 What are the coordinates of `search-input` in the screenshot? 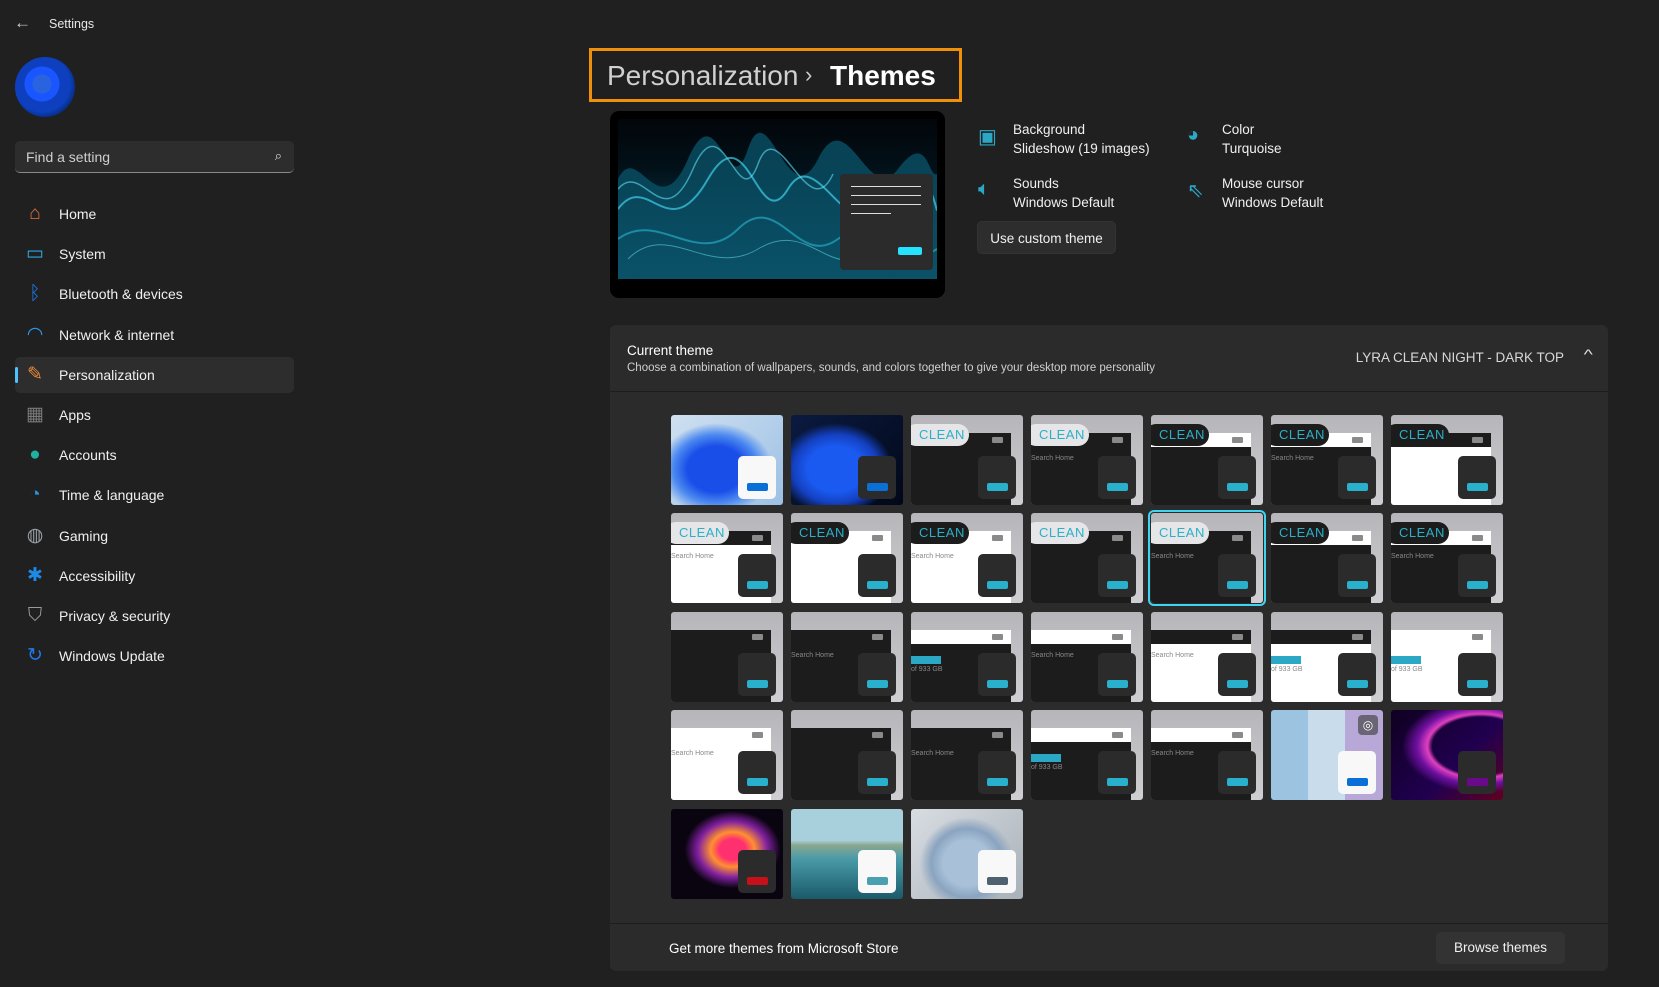 It's located at (154, 156).